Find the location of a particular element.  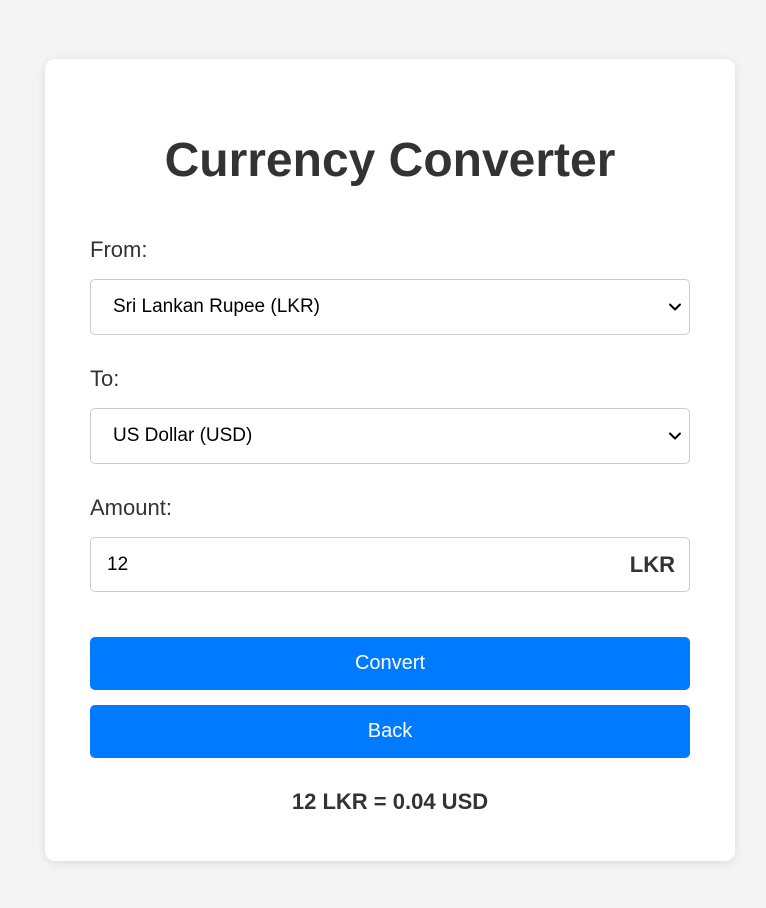

amount-input: 12 LKR is located at coordinates (390, 564).